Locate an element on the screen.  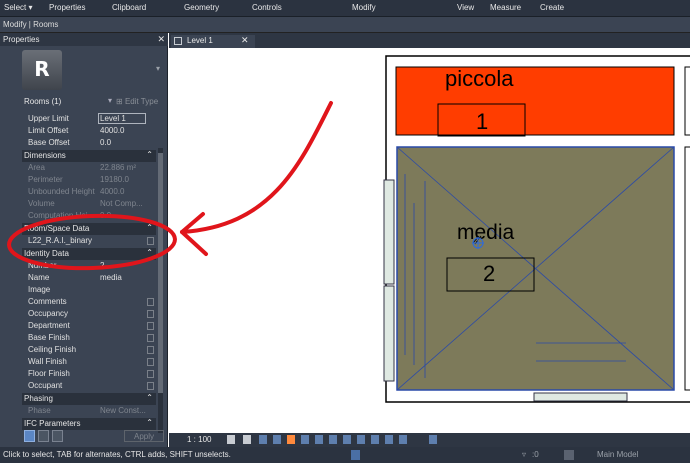
worksharing-icon is located at coordinates (375, 439).